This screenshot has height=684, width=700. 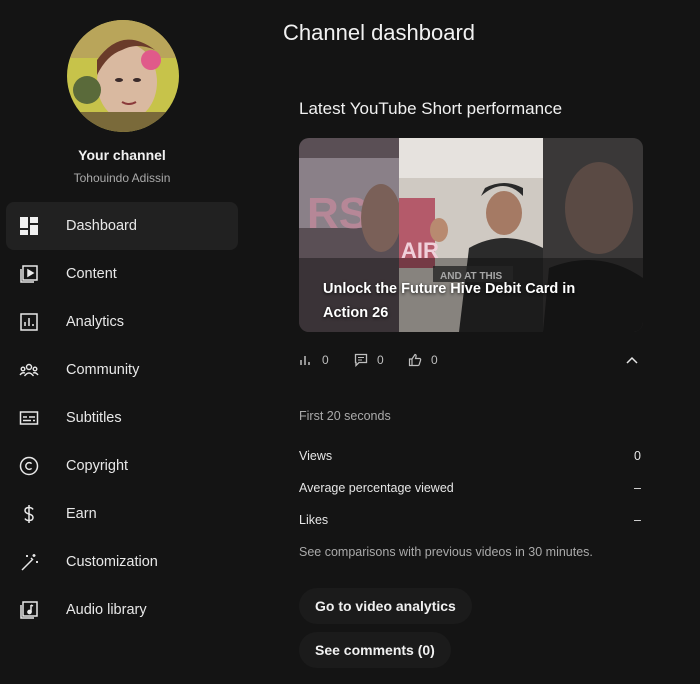 What do you see at coordinates (122, 274) in the screenshot?
I see `sidebar-item-content: Content` at bounding box center [122, 274].